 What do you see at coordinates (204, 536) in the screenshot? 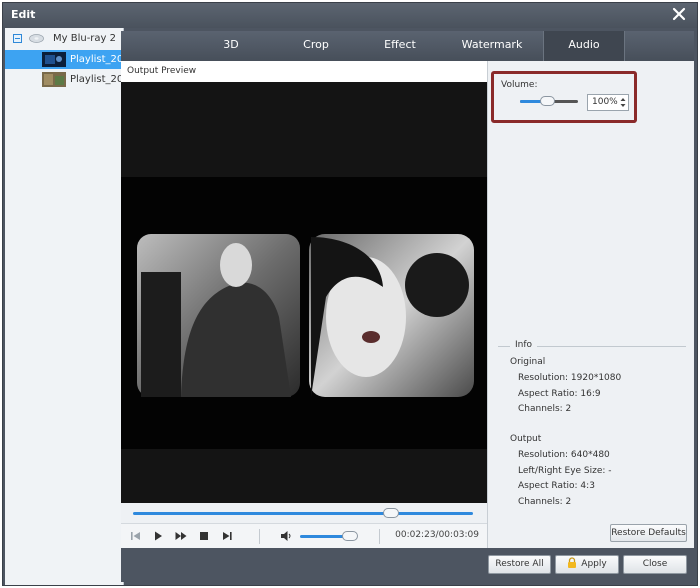
I see `stop-icon` at bounding box center [204, 536].